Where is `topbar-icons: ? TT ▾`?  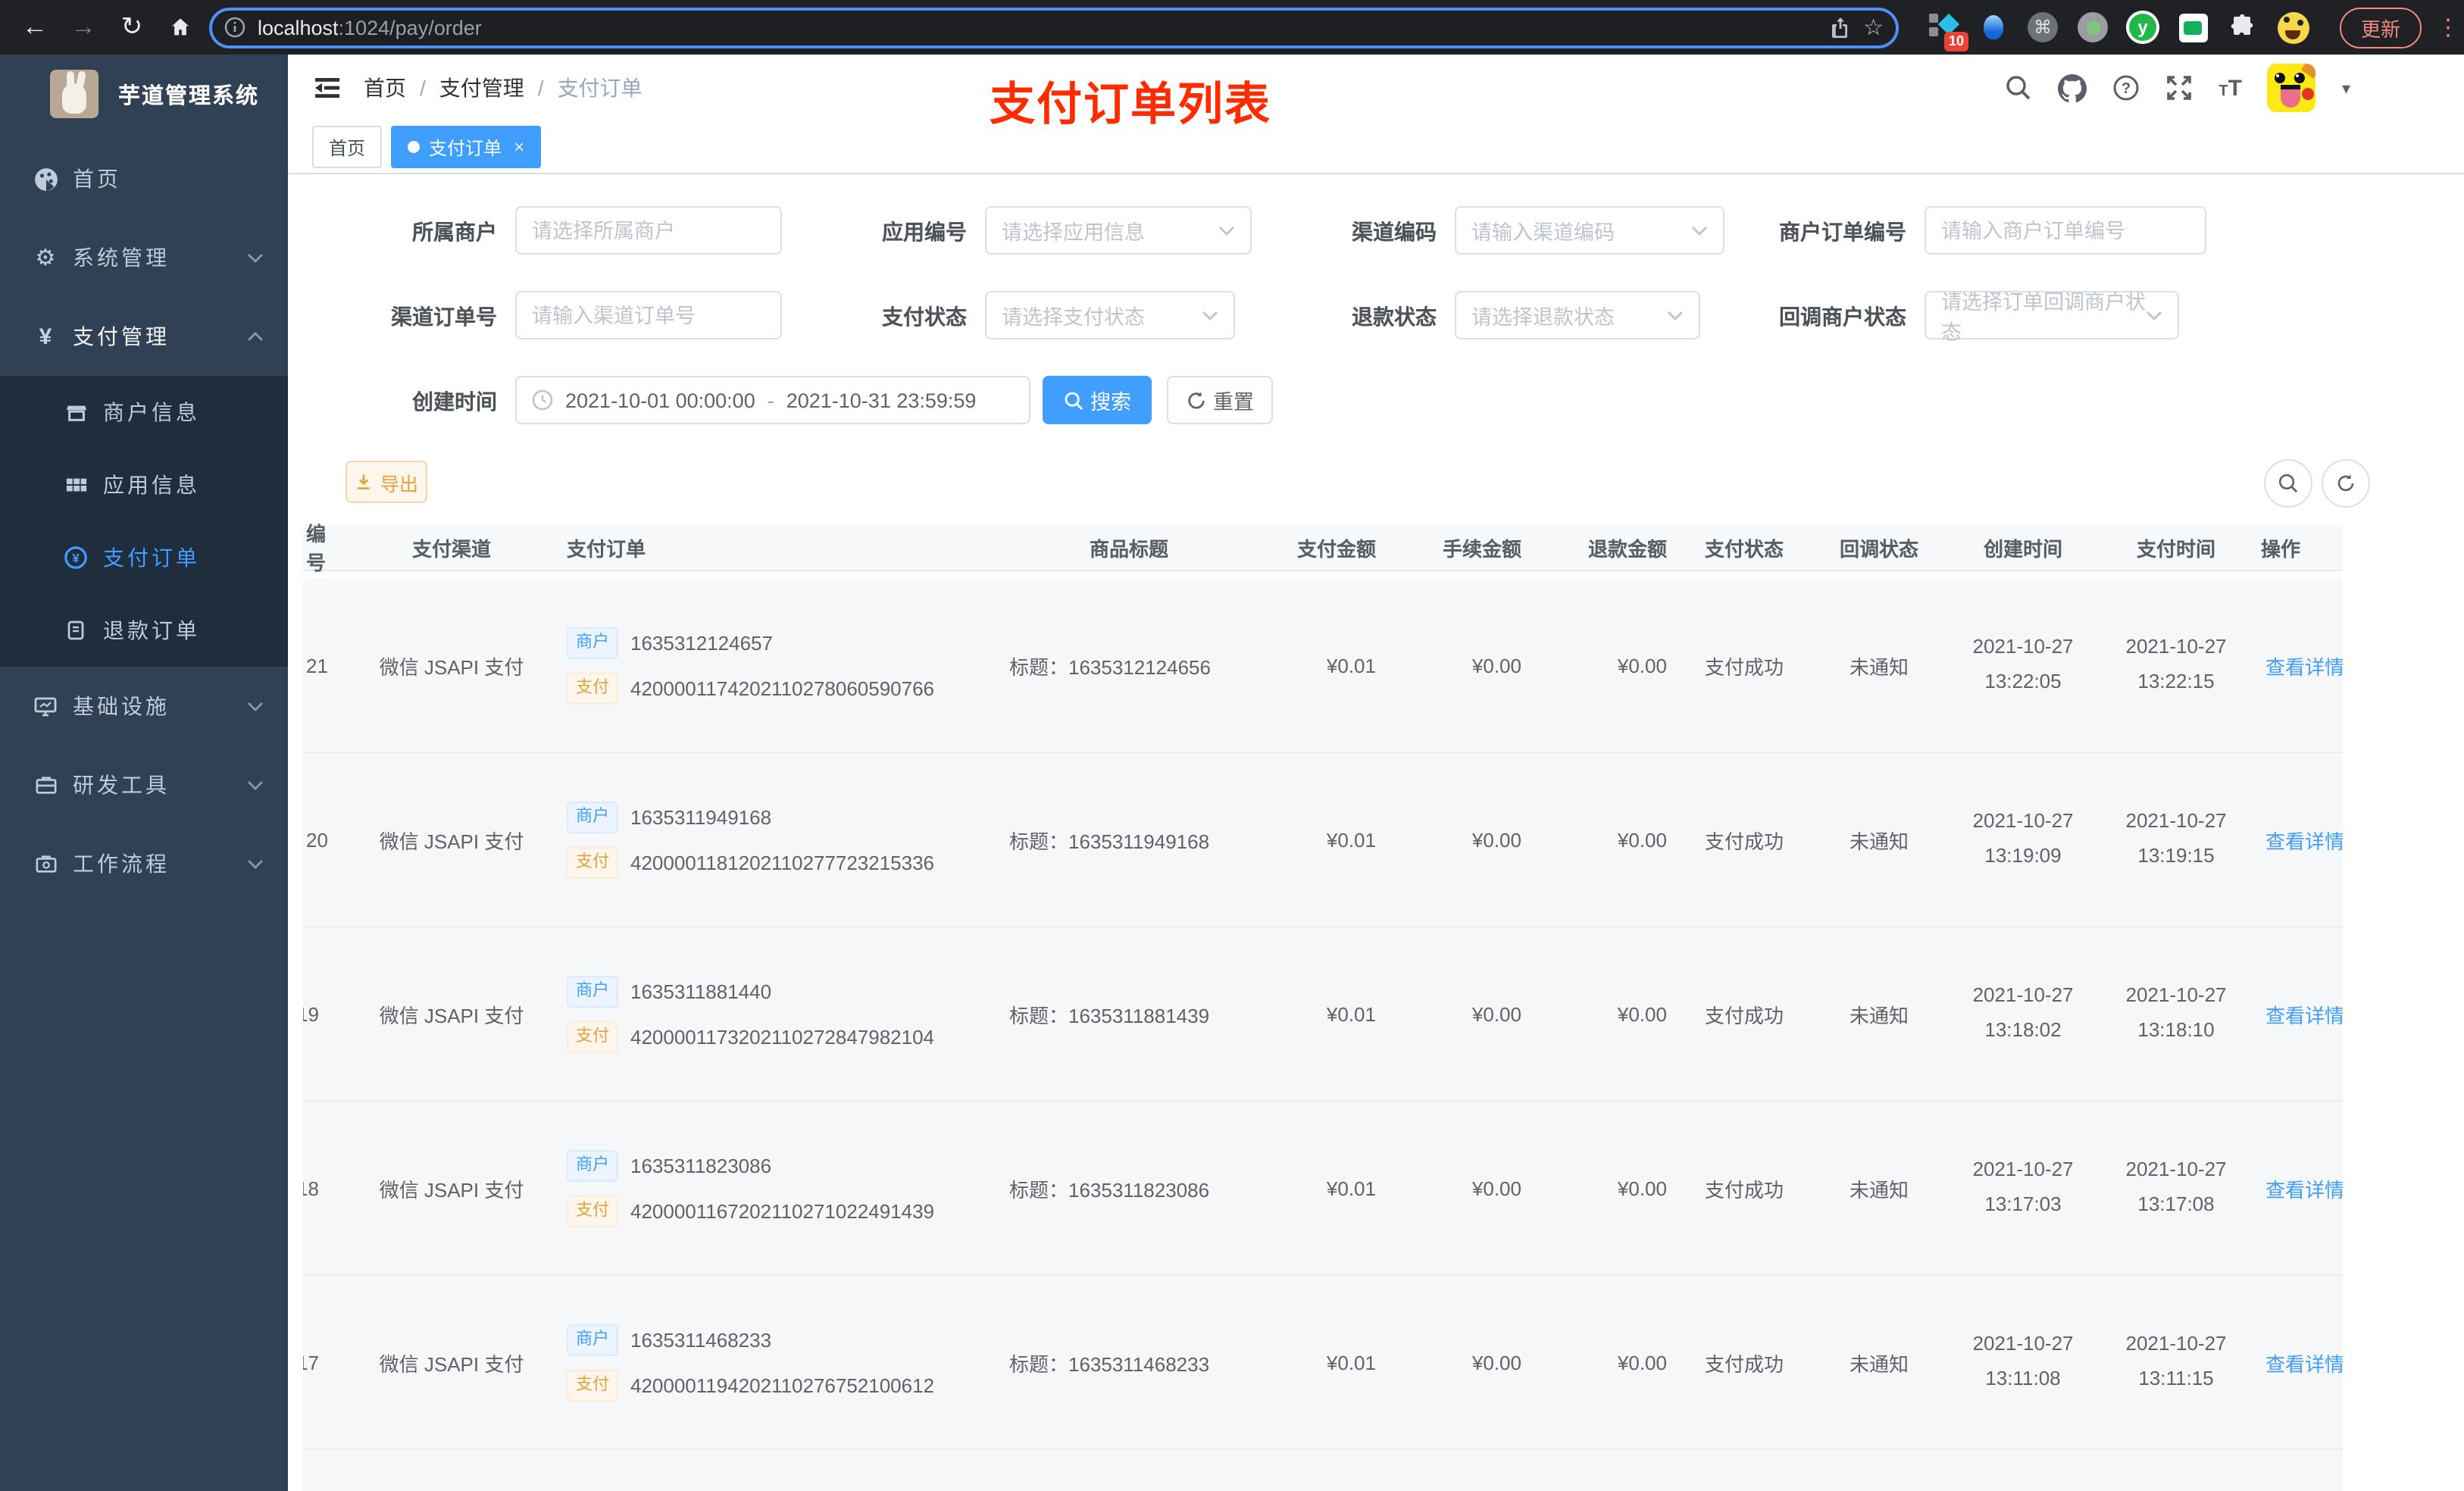 topbar-icons: ? TT ▾ is located at coordinates (2234, 88).